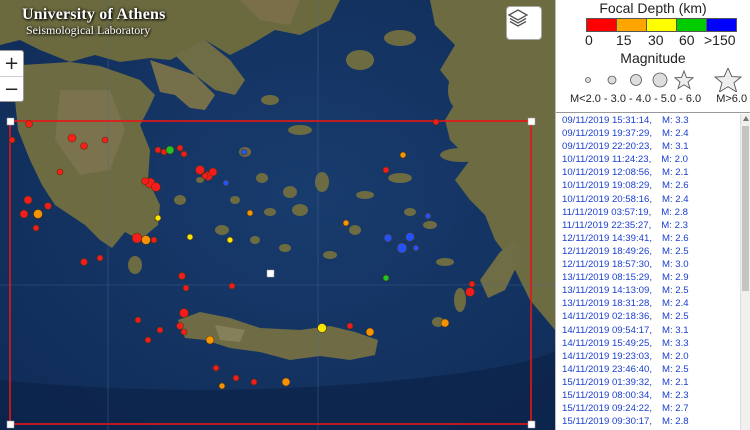 Image resolution: width=750 pixels, height=430 pixels. Describe the element at coordinates (607, 409) in the screenshot. I see `event-datetime: 15/11/2019 09:24:22,` at that location.